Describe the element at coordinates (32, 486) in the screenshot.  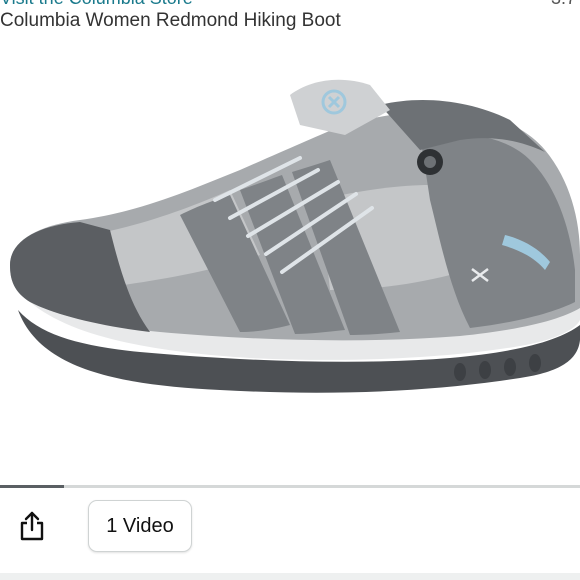
I see `image-carousel-progress-fill` at that location.